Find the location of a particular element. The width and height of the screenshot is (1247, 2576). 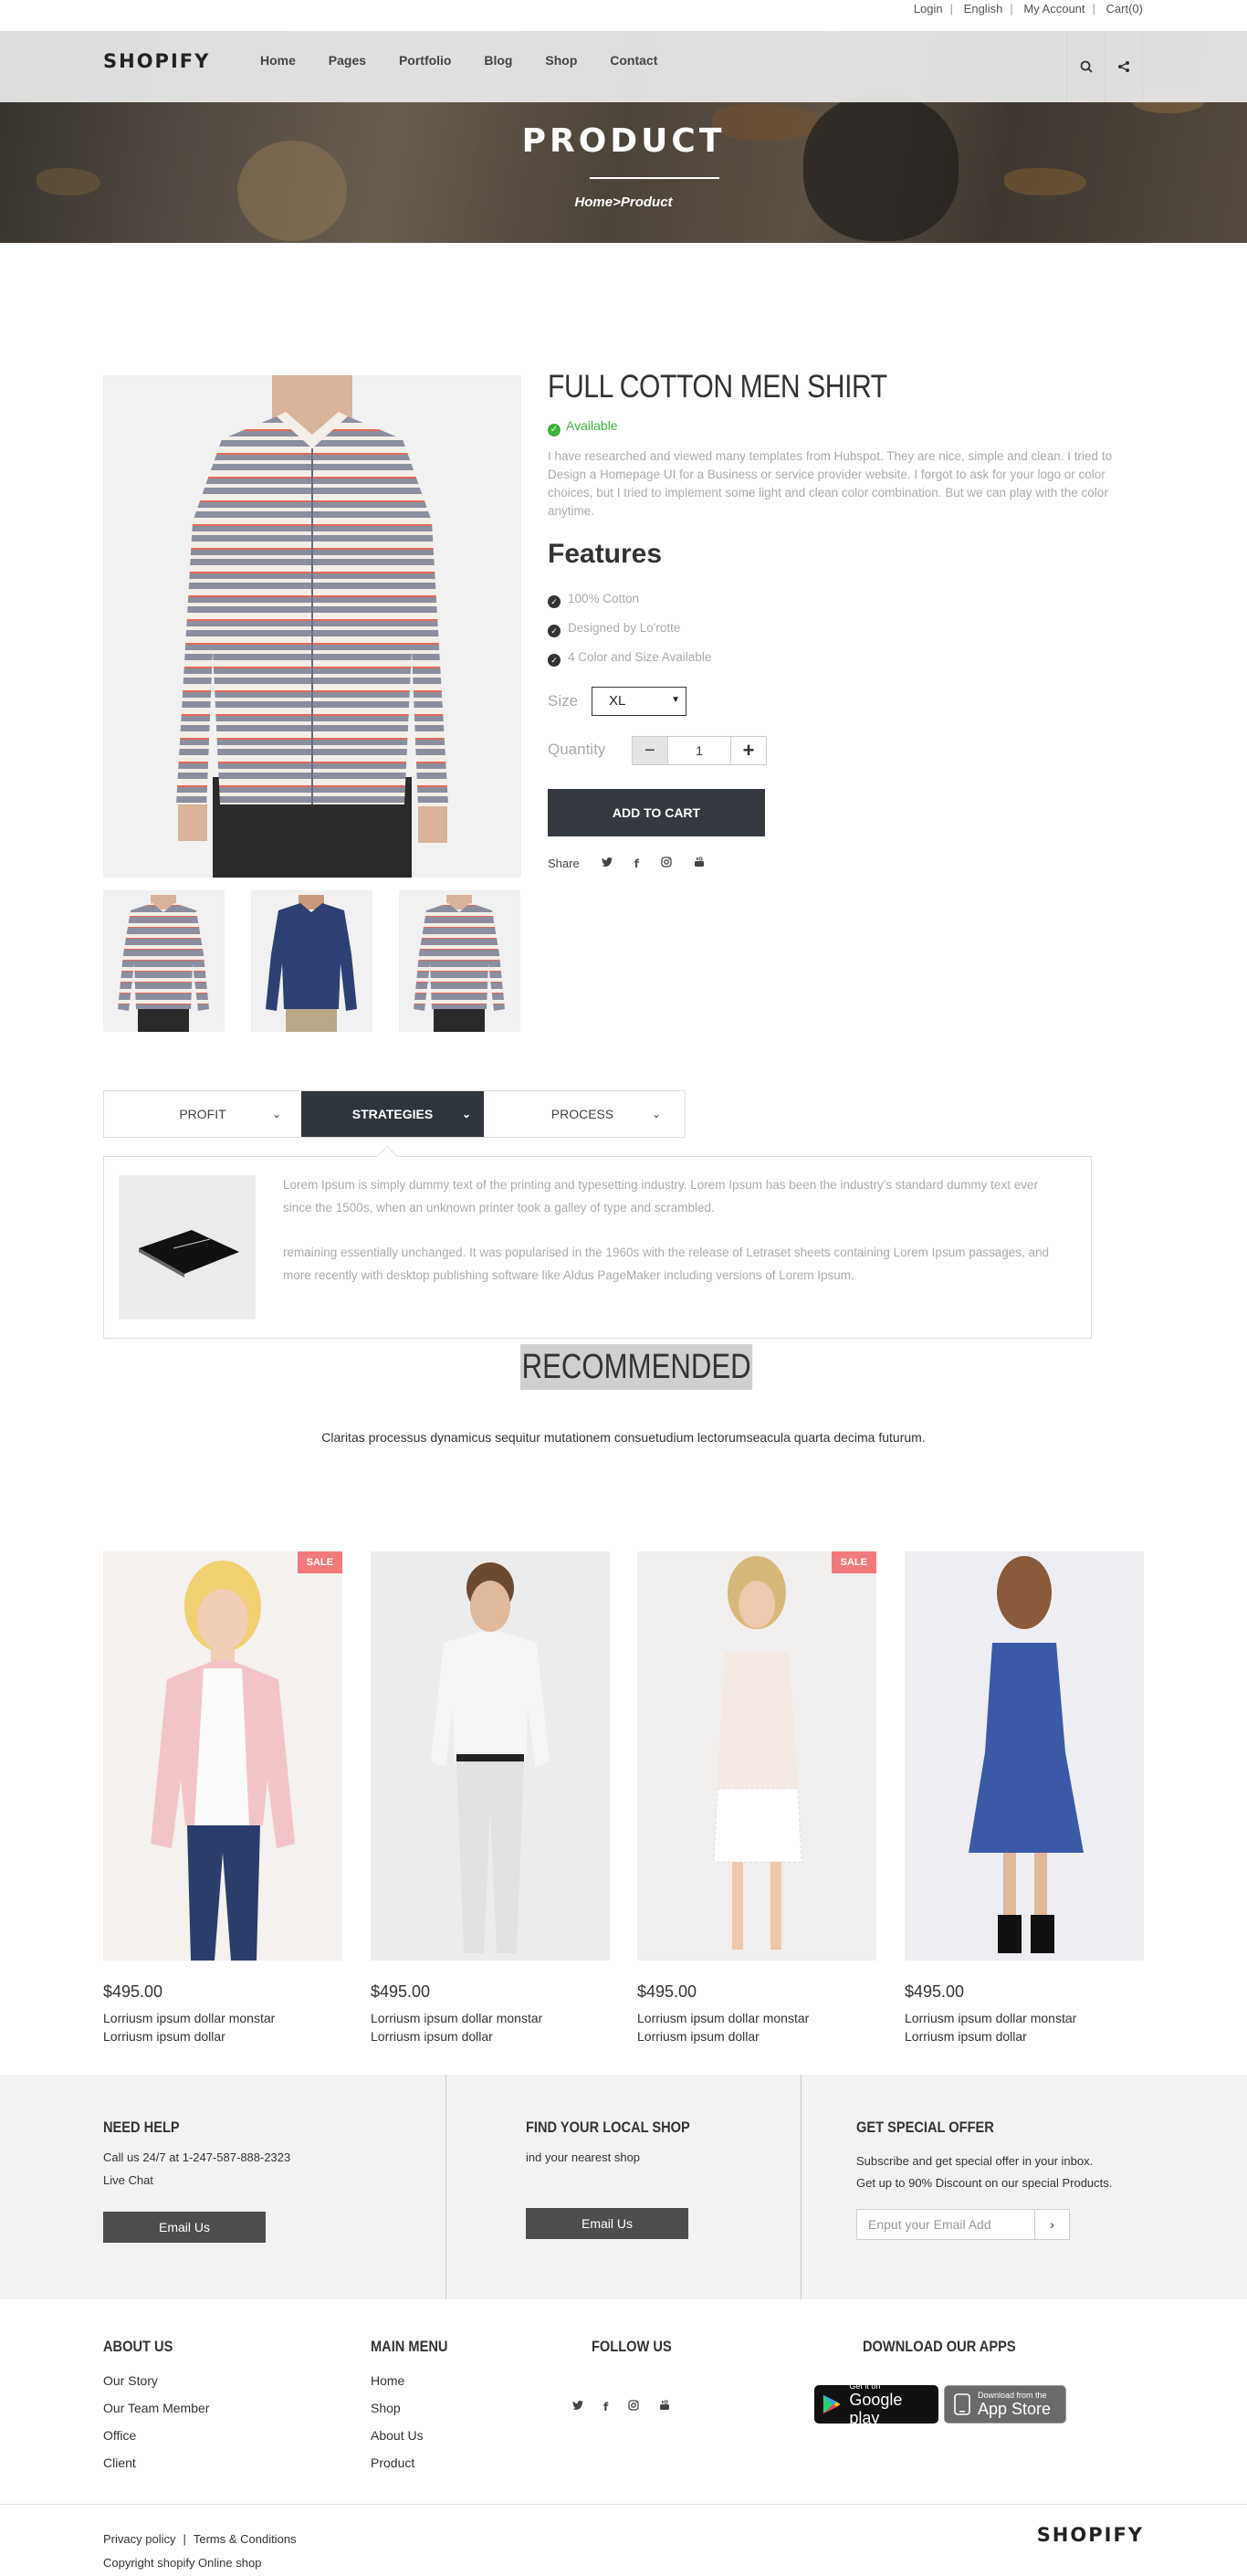

brand-logo: SHOPIFY is located at coordinates (156, 61).